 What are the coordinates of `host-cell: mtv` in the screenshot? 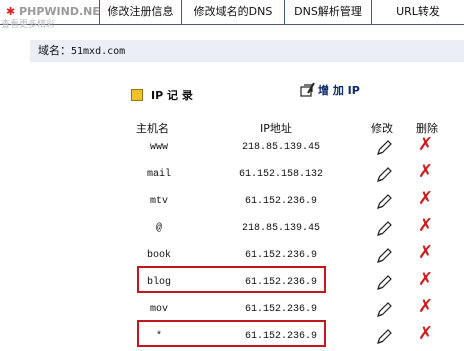 It's located at (158, 201).